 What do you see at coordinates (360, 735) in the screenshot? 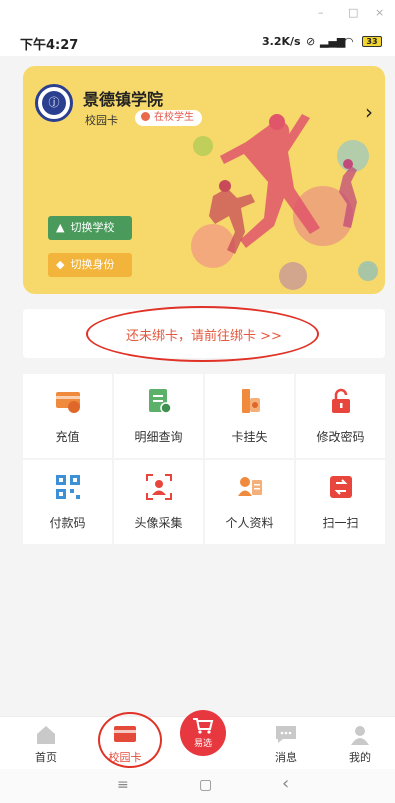
I see `user-icon` at bounding box center [360, 735].